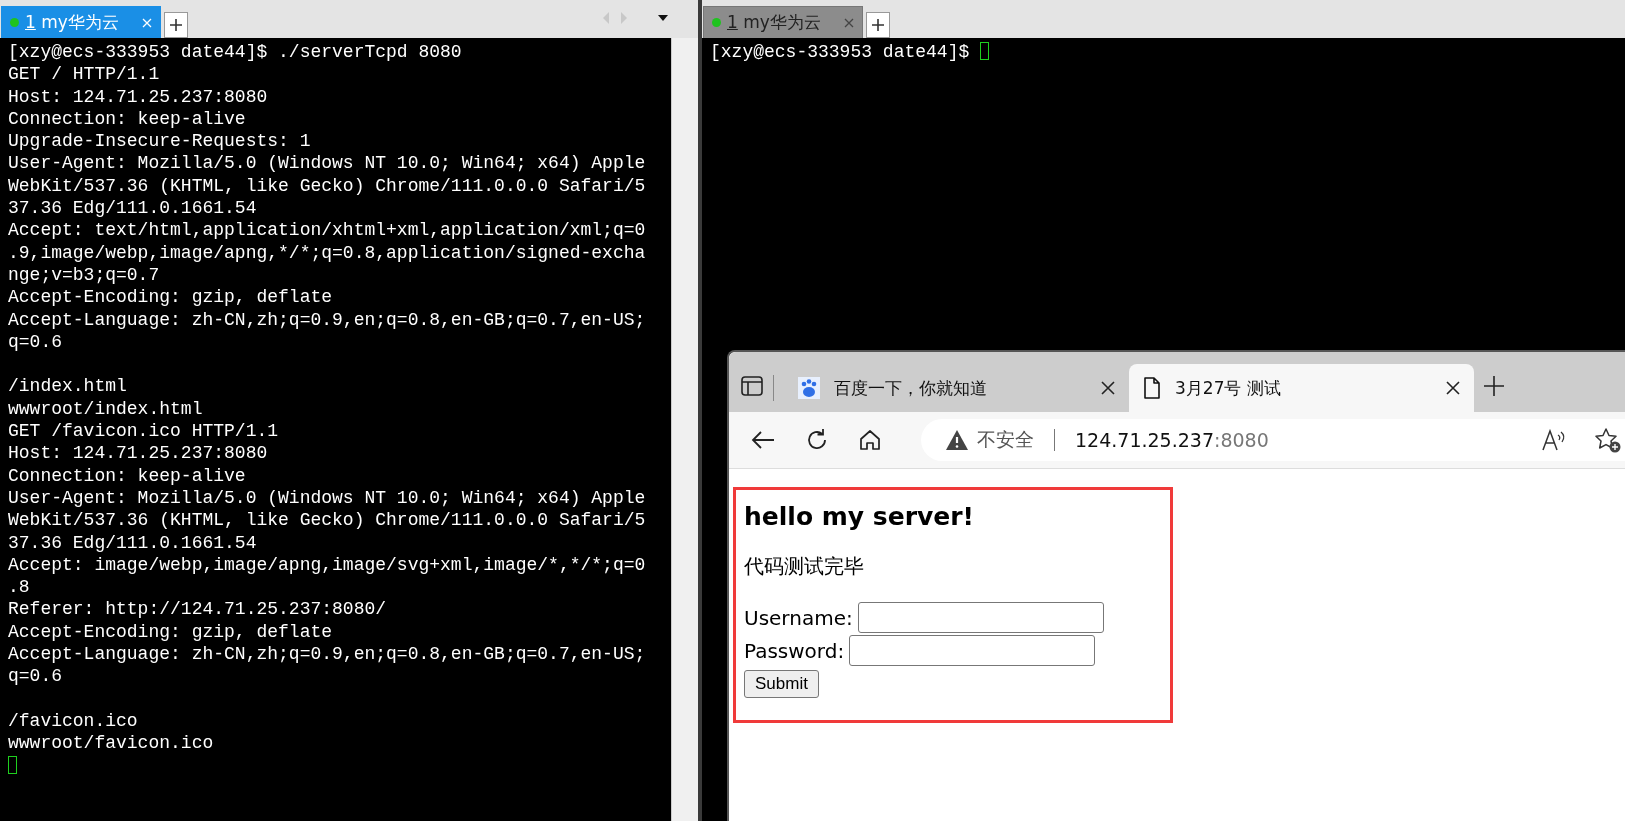  What do you see at coordinates (1273, 440) in the screenshot?
I see `address-bar: 不安全 124.71.25.237:8080` at bounding box center [1273, 440].